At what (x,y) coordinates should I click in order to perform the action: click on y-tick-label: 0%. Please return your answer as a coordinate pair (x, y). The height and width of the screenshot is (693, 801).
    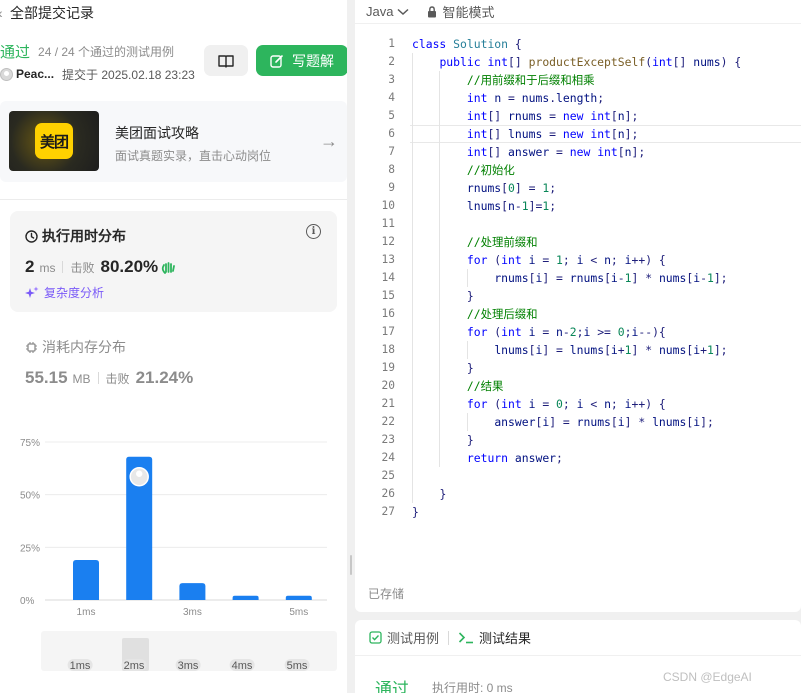
    Looking at the image, I should click on (27, 601).